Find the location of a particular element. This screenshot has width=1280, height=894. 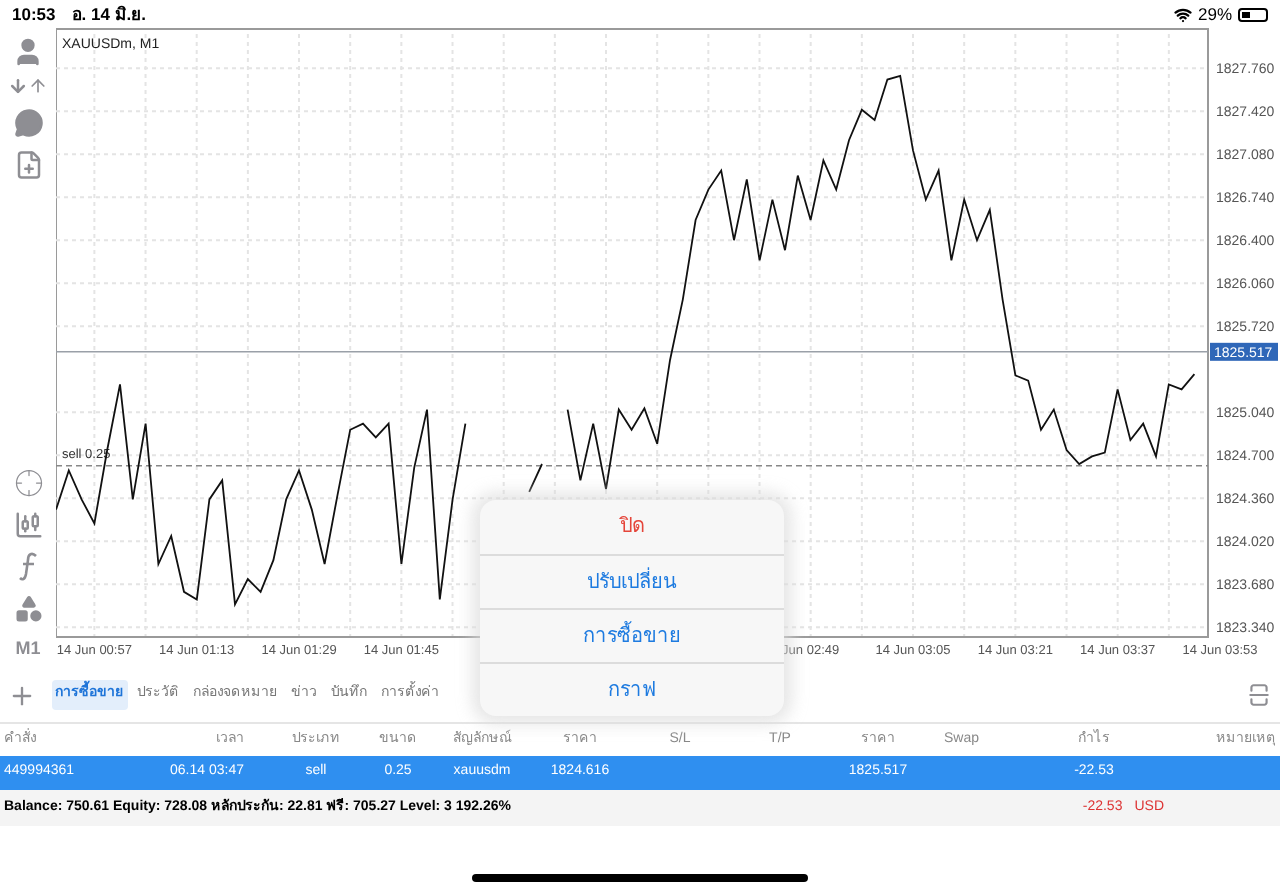

popup-menu-item: กราฟ is located at coordinates (632, 689).